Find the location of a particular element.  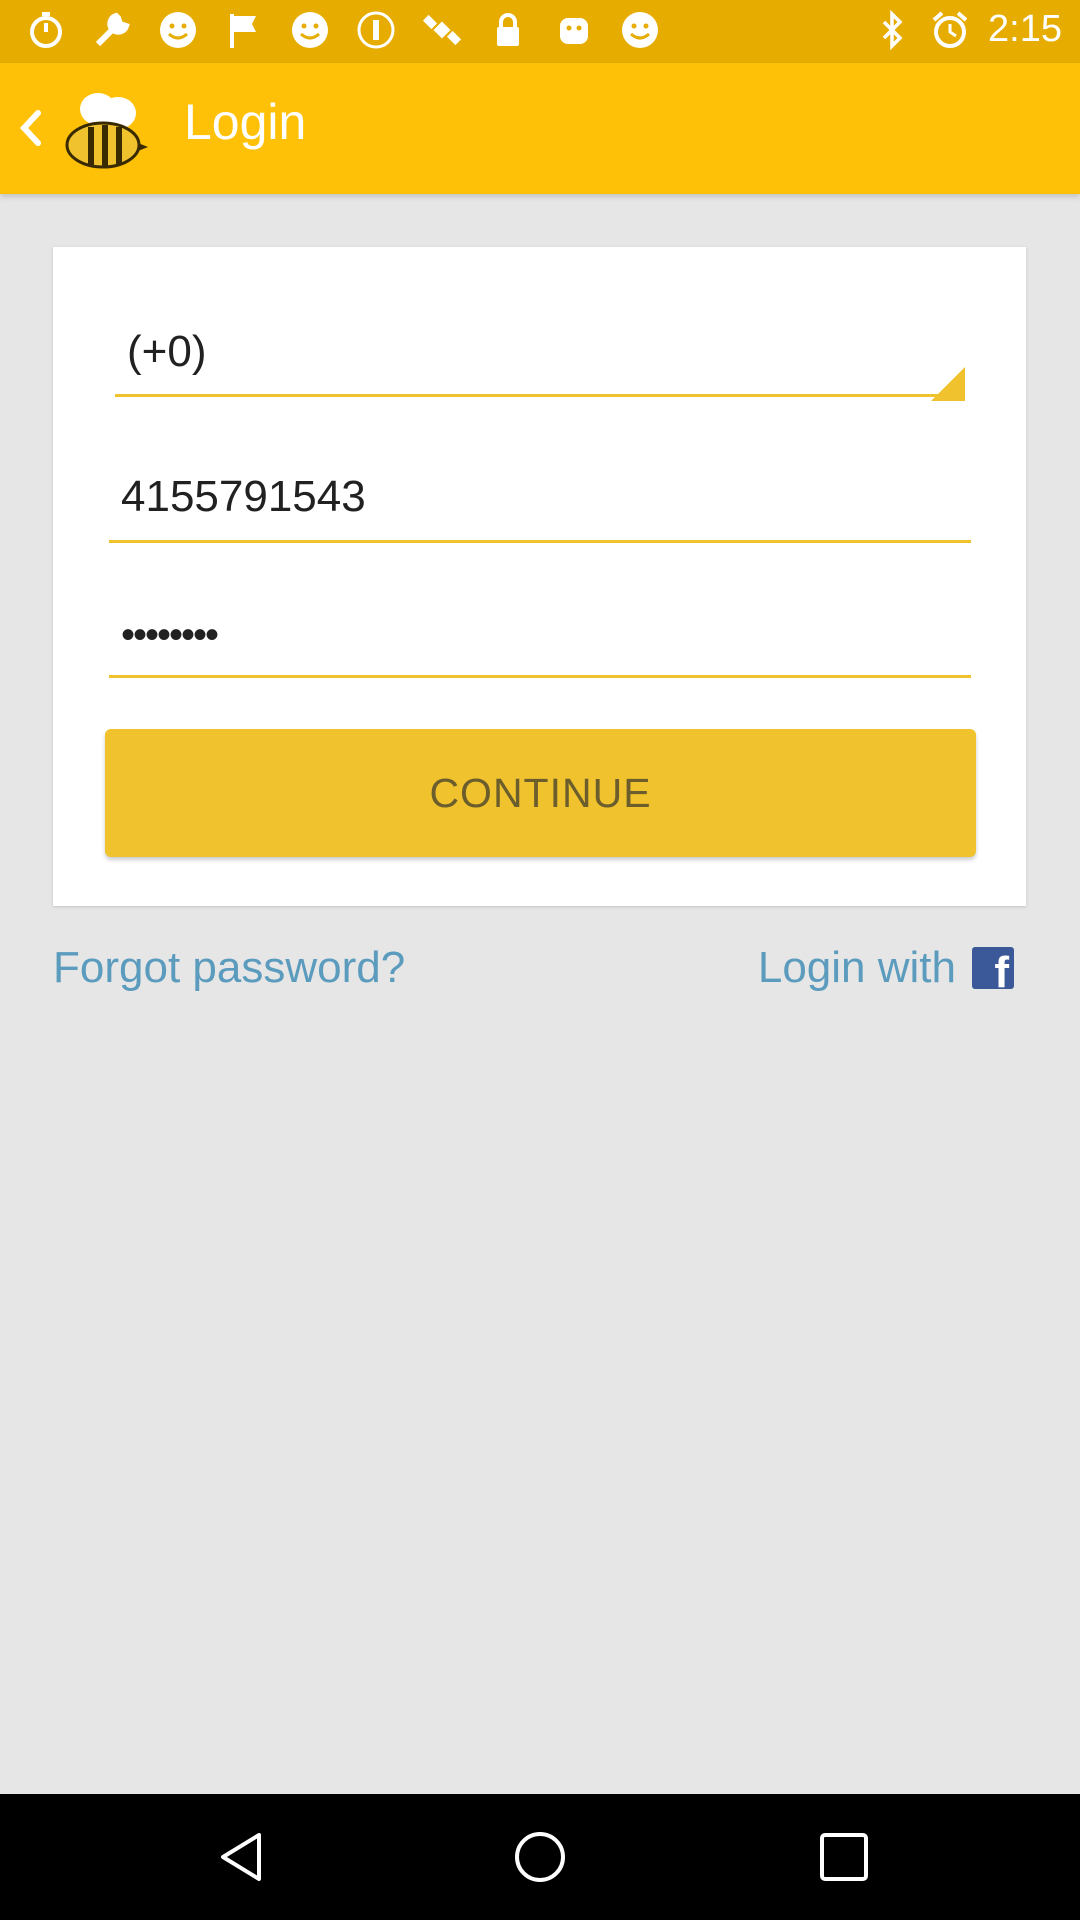

circle-home-icon is located at coordinates (540, 1857).